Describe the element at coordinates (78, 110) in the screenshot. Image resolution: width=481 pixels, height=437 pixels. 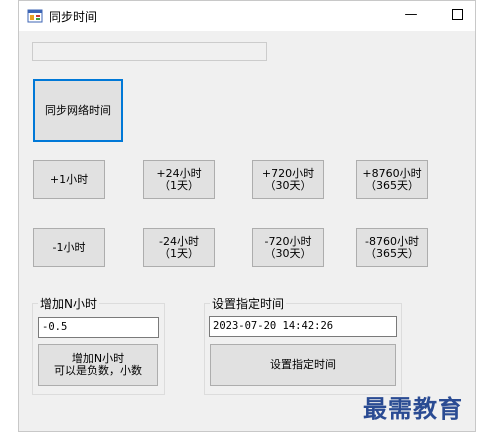
I see `sync-network-time-button: 同步网络时间` at that location.